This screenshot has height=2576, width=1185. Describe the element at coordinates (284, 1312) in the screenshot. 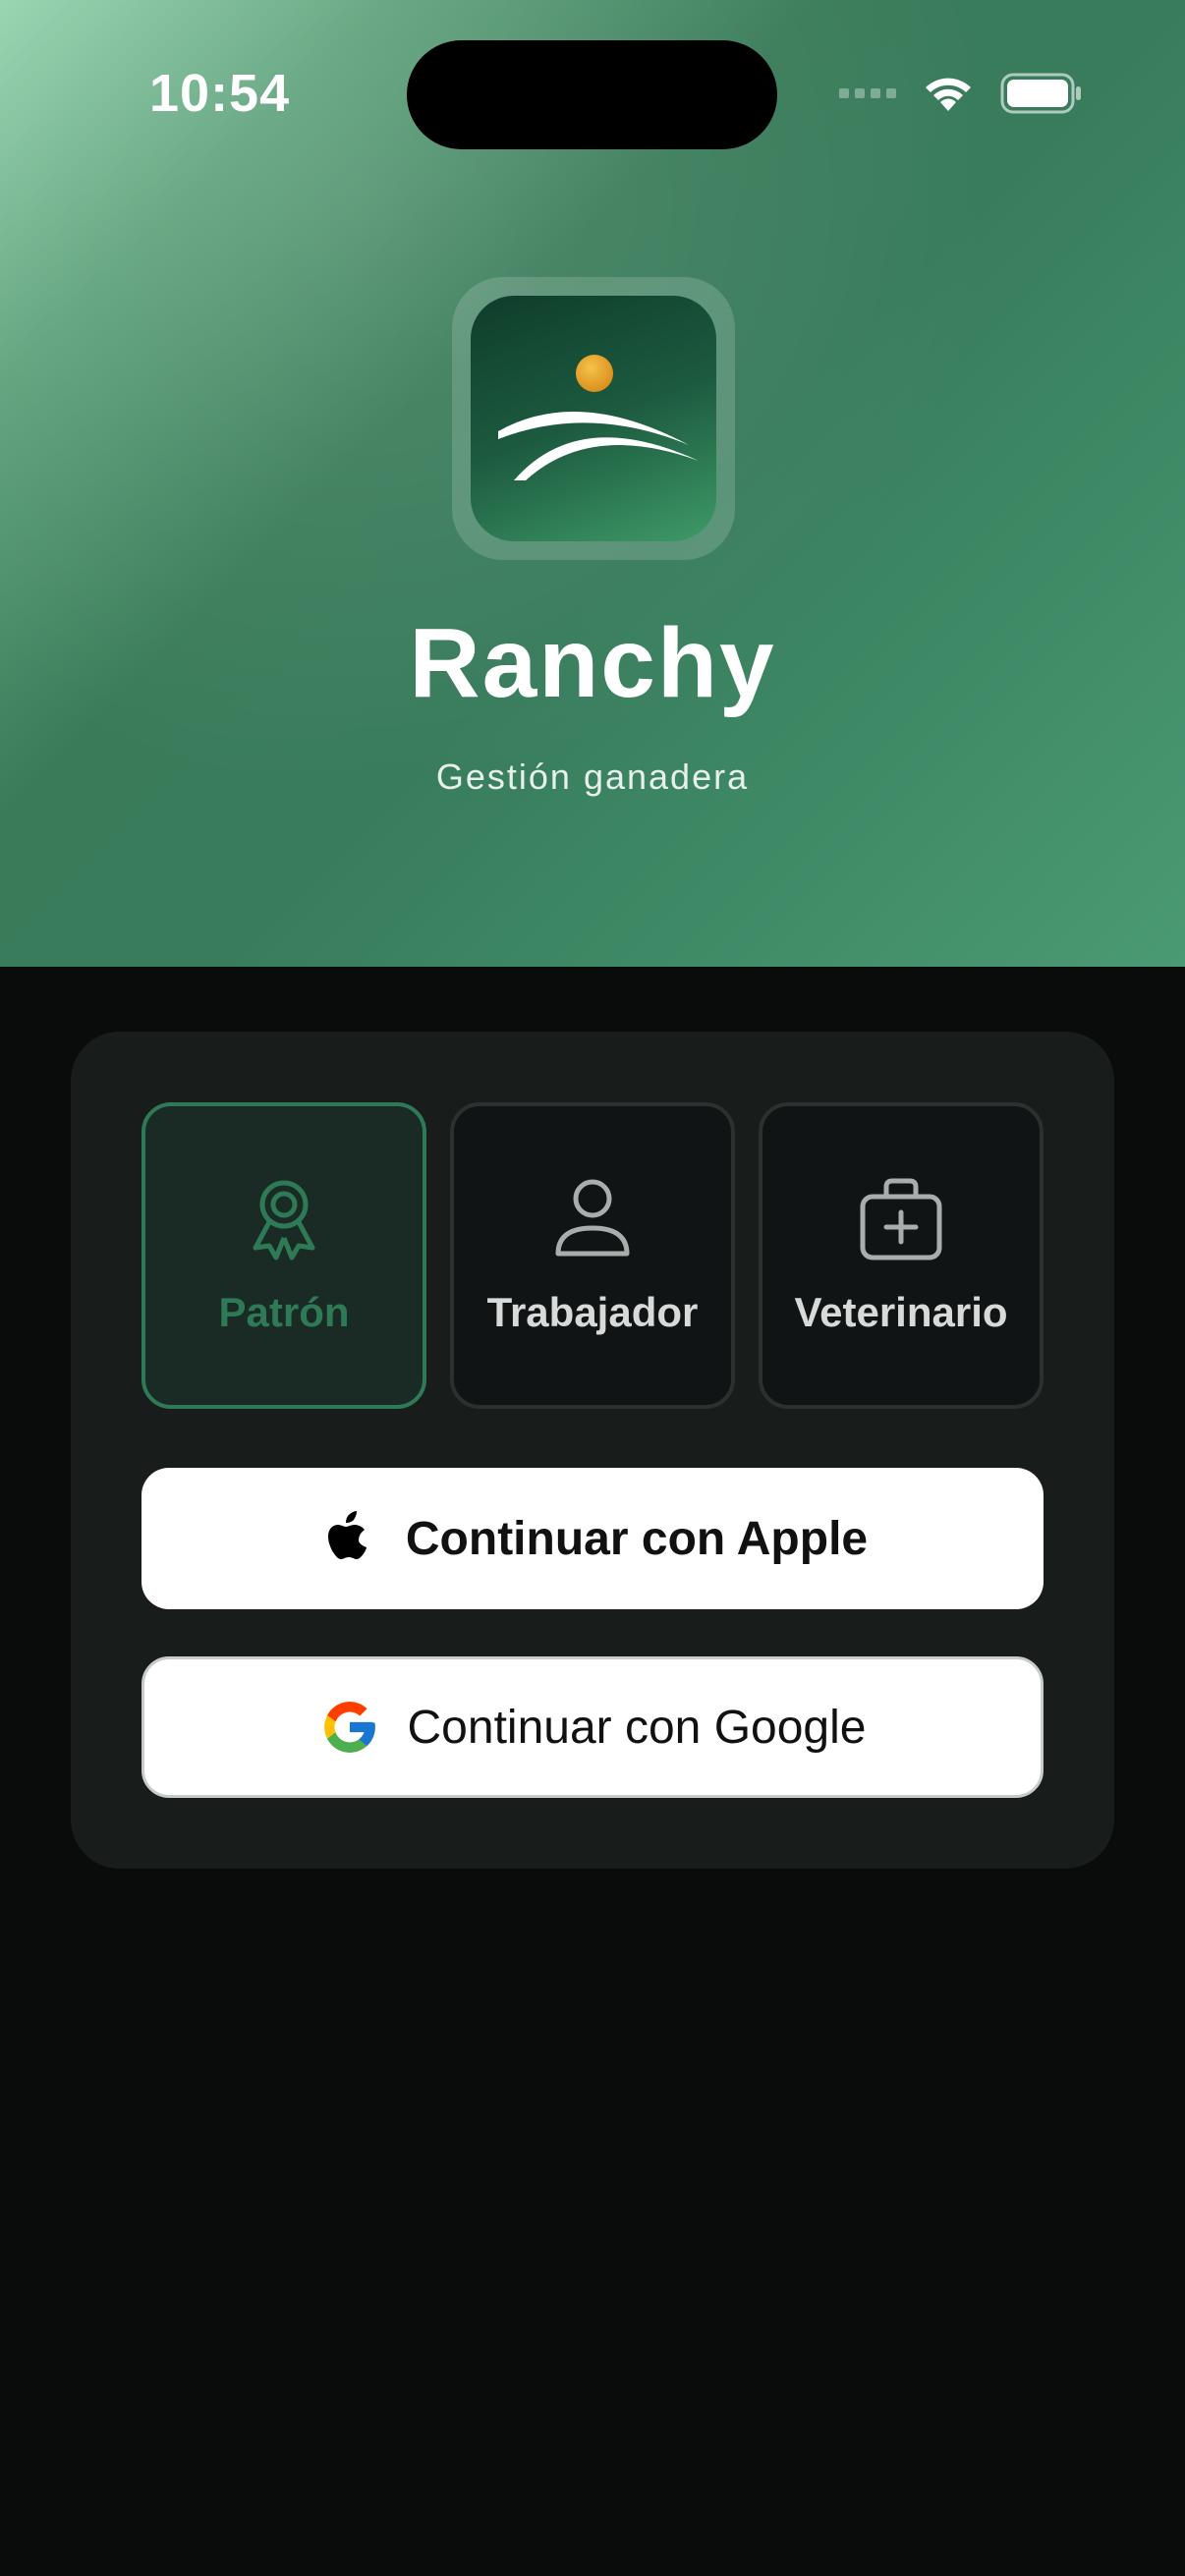

I see `role-label: Patrón` at that location.